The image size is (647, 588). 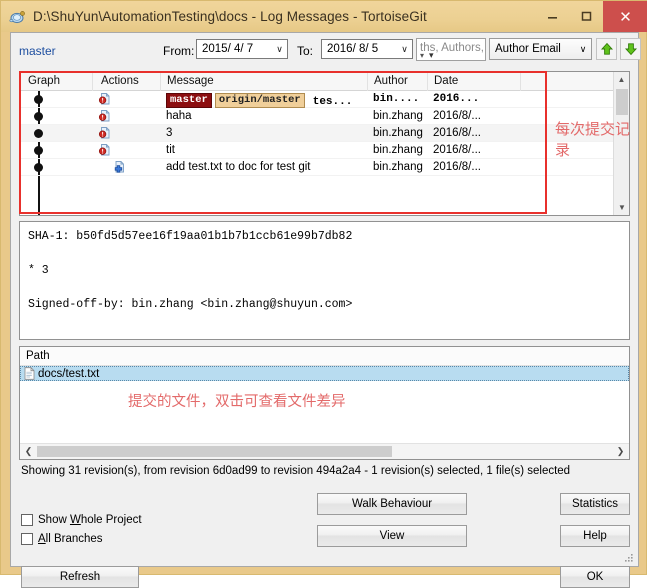 I want to click on to-date-value: 2016/ 8/ 5, so click(x=353, y=49).